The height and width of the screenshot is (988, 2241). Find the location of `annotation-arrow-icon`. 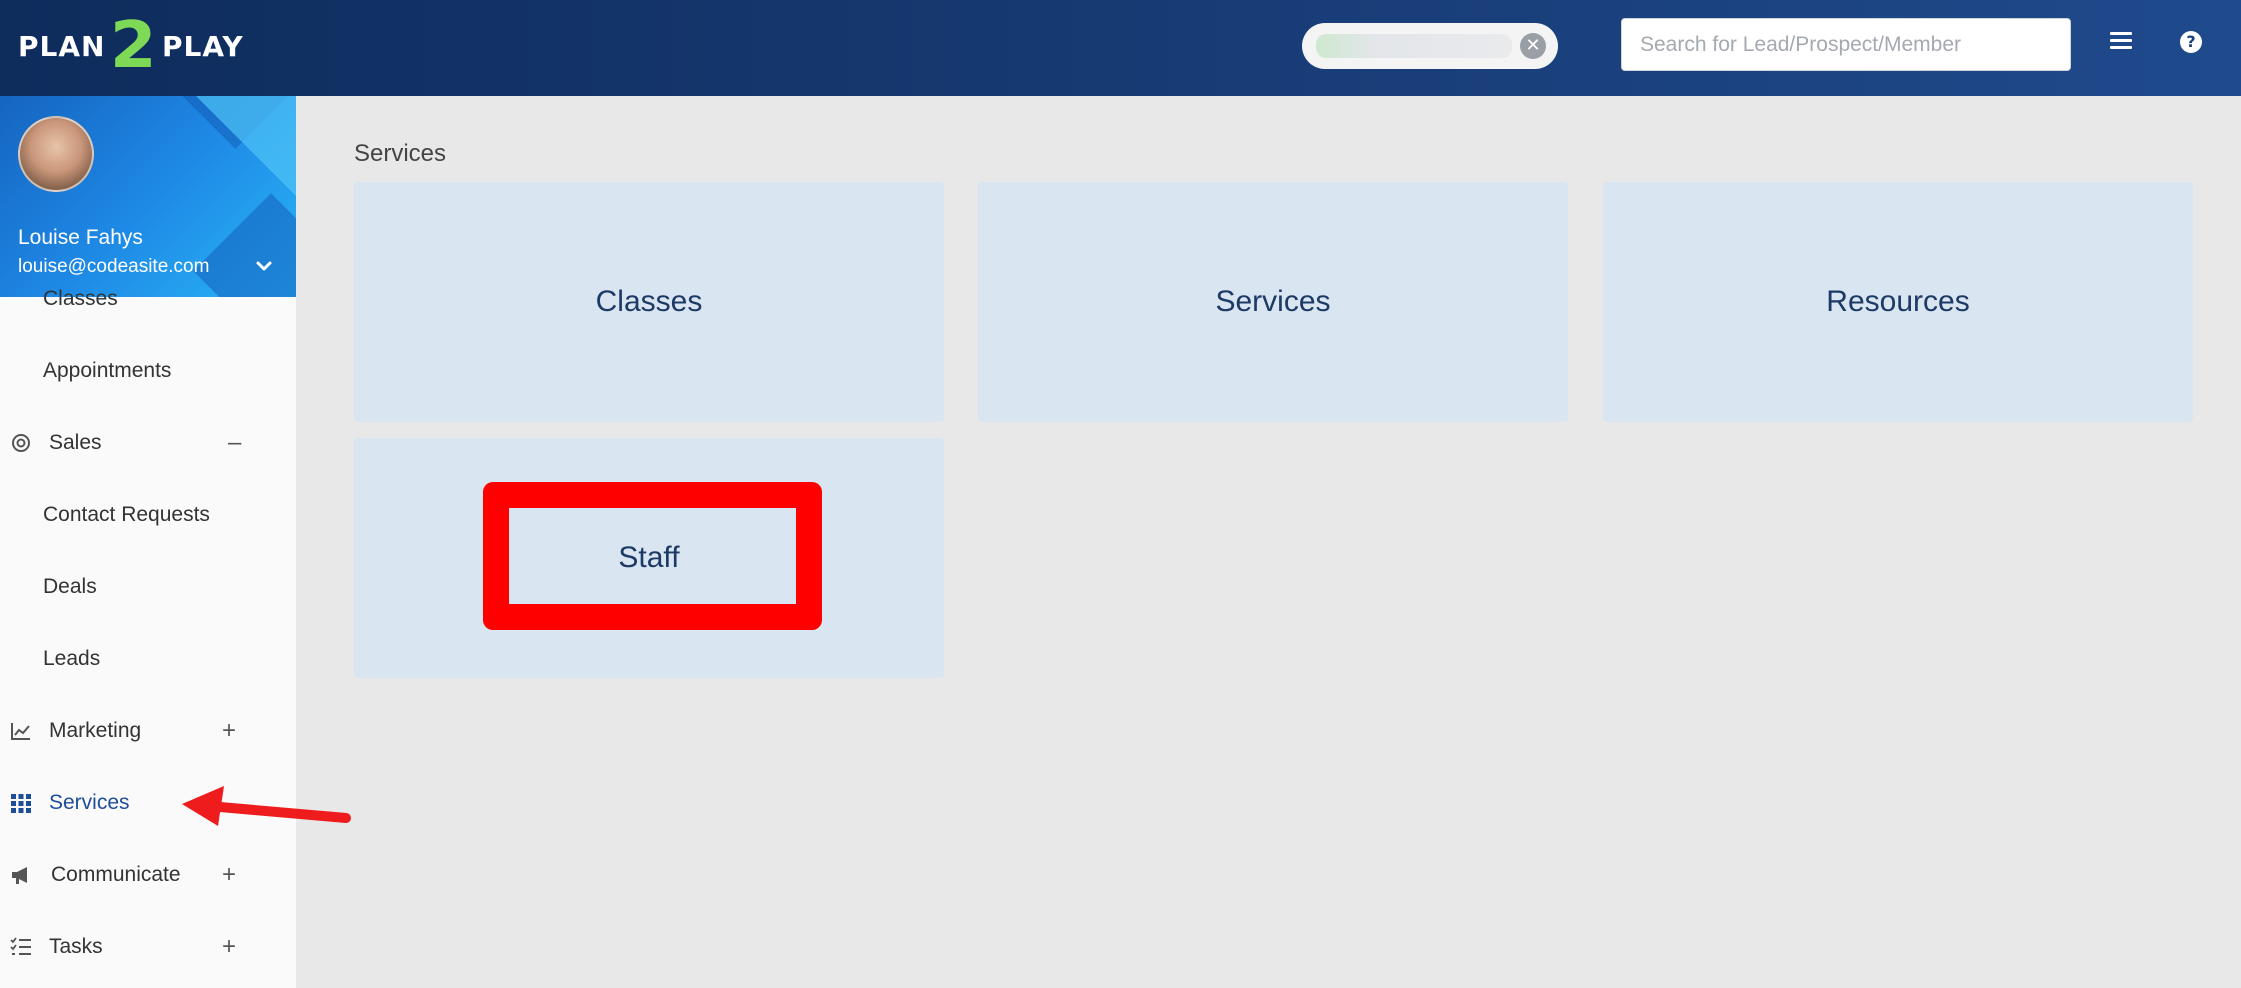

annotation-arrow-icon is located at coordinates (266, 806).